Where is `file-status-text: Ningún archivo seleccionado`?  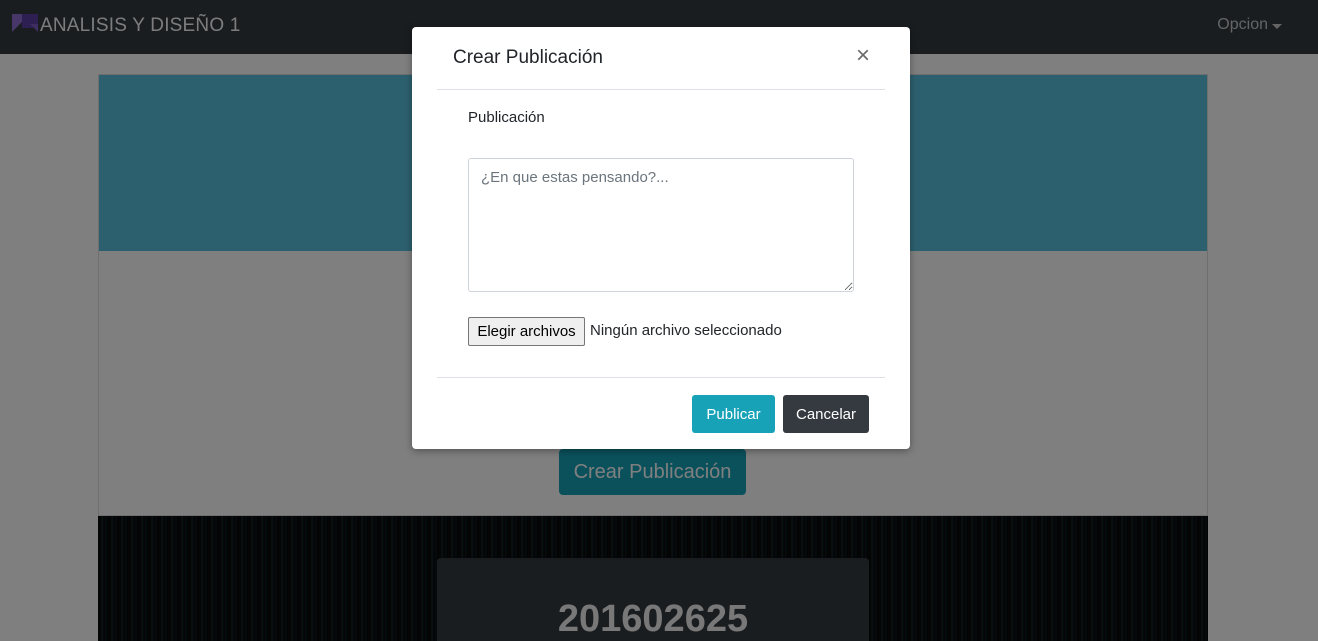 file-status-text: Ningún archivo seleccionado is located at coordinates (686, 330).